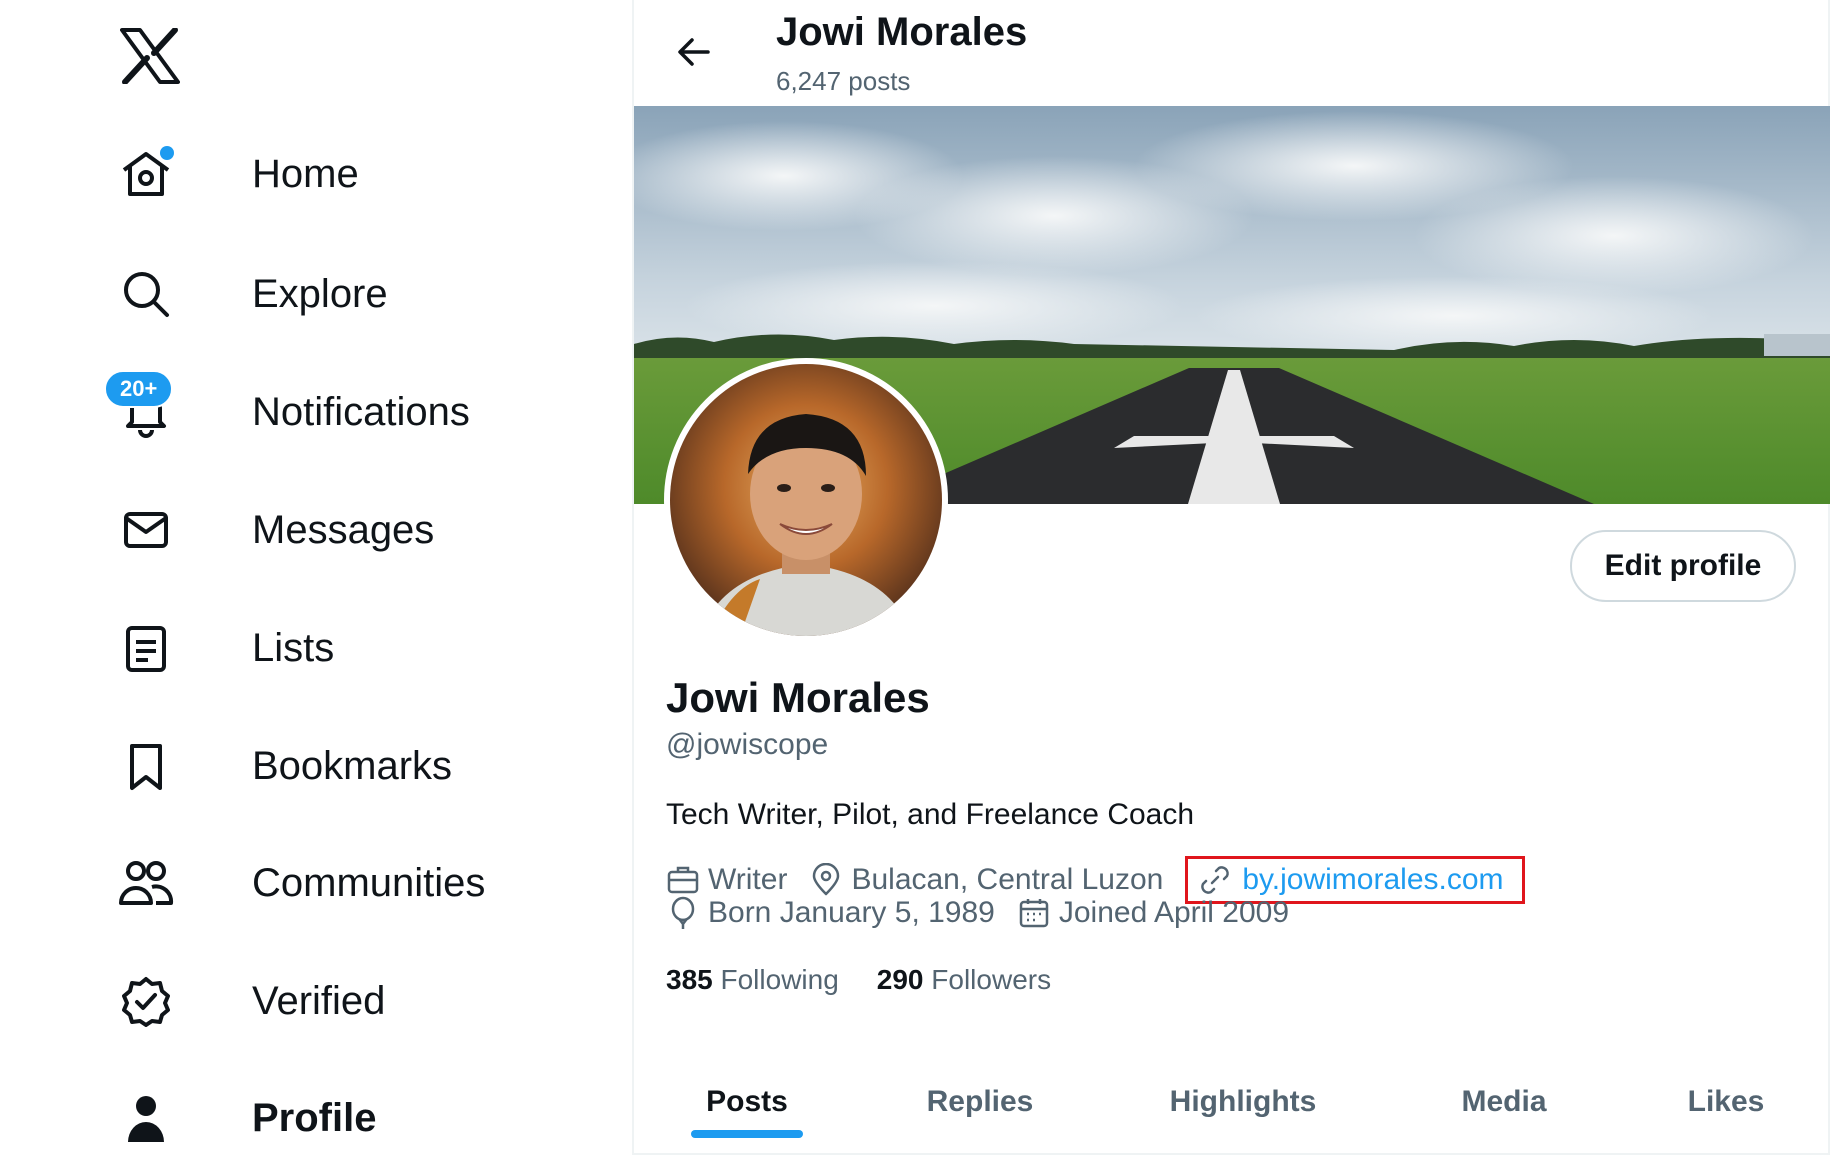 The image size is (1848, 1158). Describe the element at coordinates (980, 1102) in the screenshot. I see `tab-replies: Replies` at that location.